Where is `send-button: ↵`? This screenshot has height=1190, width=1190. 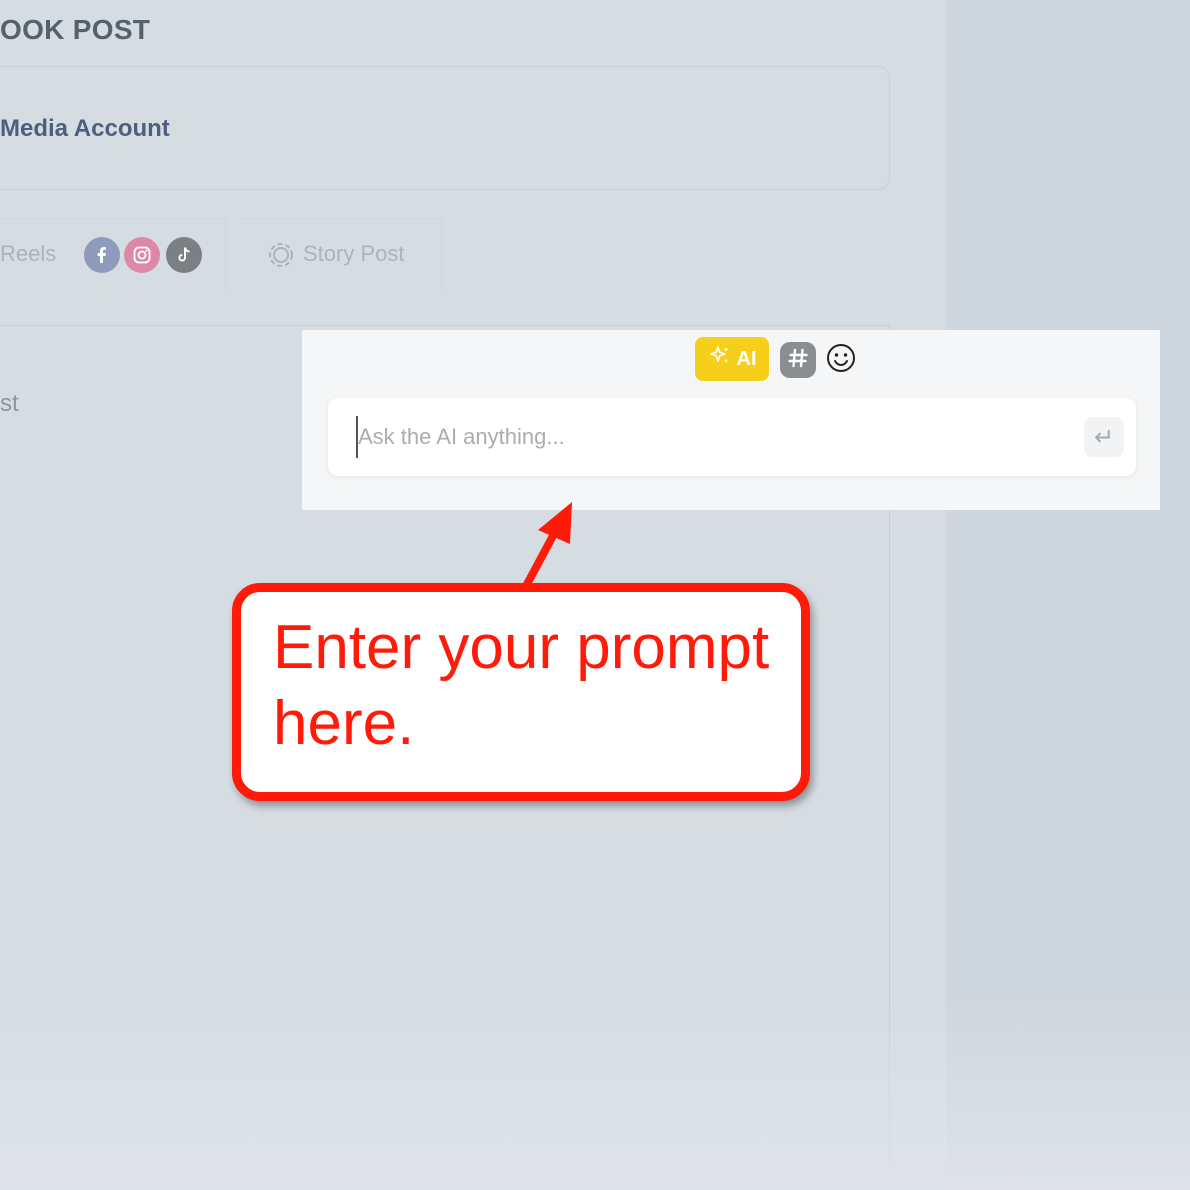 send-button: ↵ is located at coordinates (1104, 437).